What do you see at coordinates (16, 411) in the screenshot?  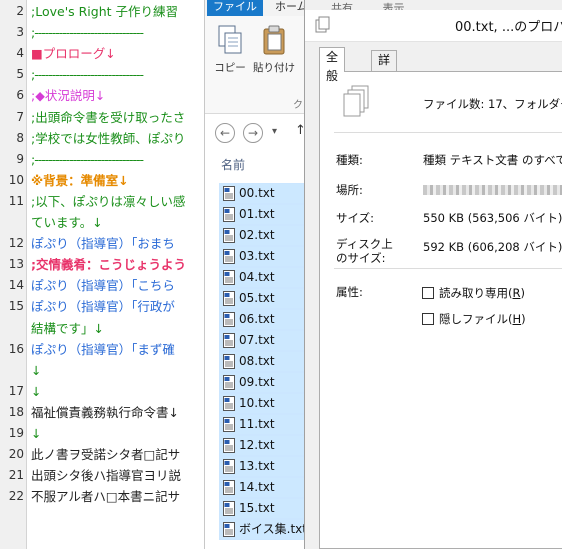 I see `line-number: 18` at bounding box center [16, 411].